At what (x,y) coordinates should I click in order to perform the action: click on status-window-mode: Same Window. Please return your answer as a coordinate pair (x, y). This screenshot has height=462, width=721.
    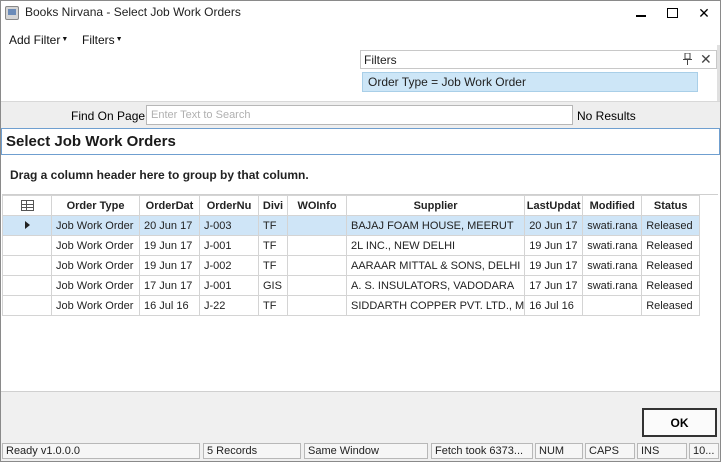
    Looking at the image, I should click on (366, 451).